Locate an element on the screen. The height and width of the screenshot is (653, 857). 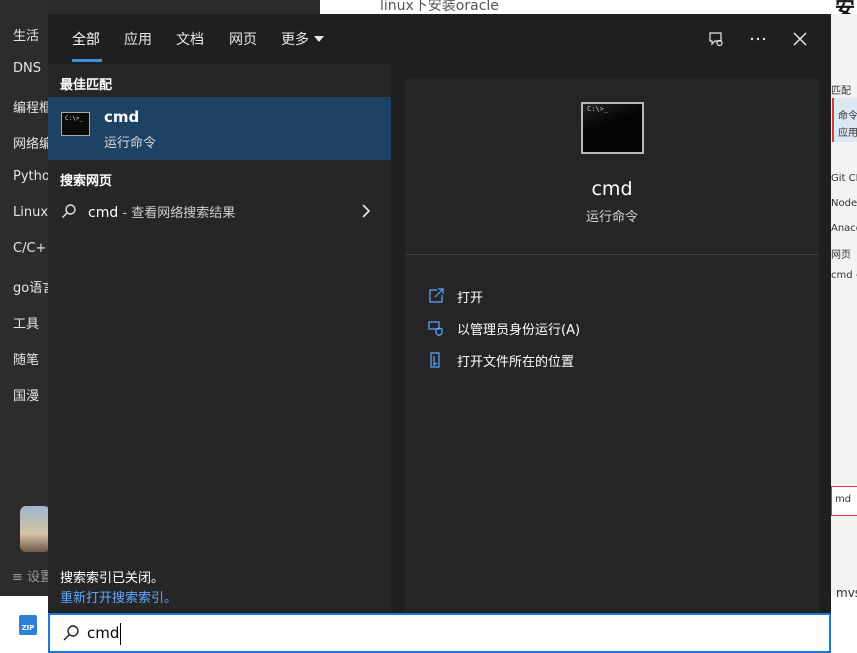
open-file-location-label: 打开文件所在的位置 is located at coordinates (516, 362).